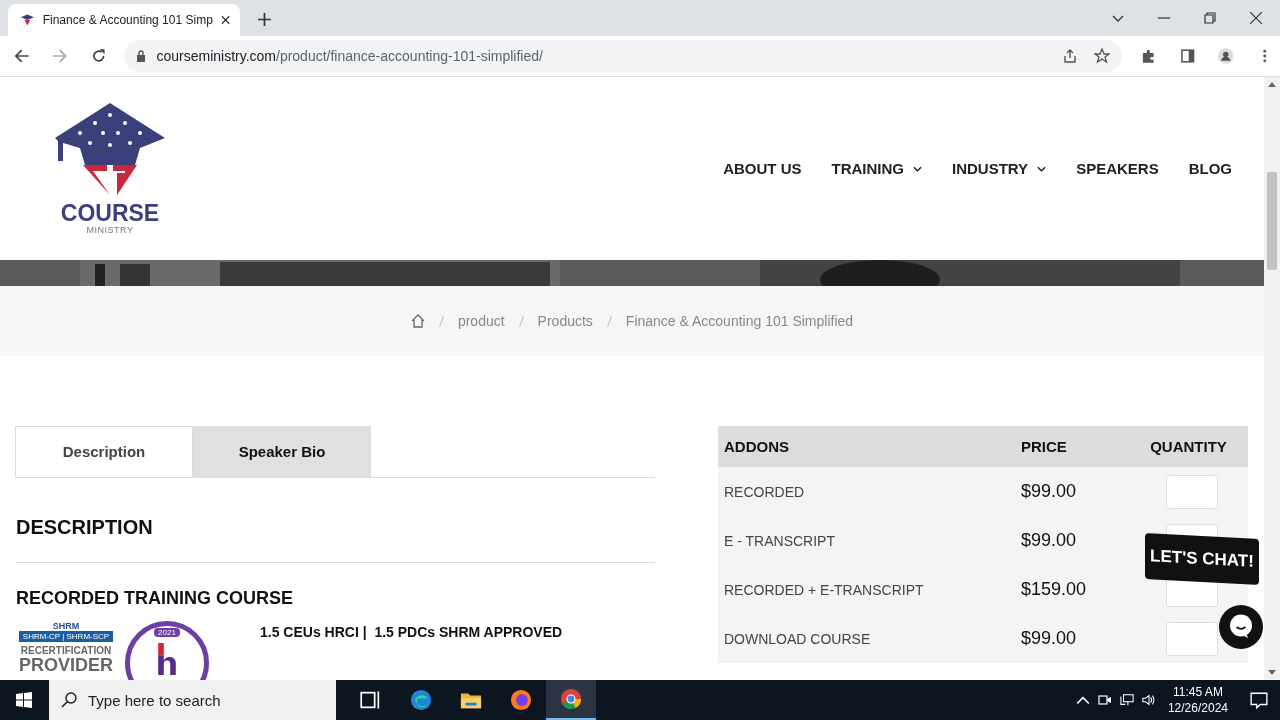 The height and width of the screenshot is (720, 1280). I want to click on nav-link: SPEAKERS, so click(1117, 168).